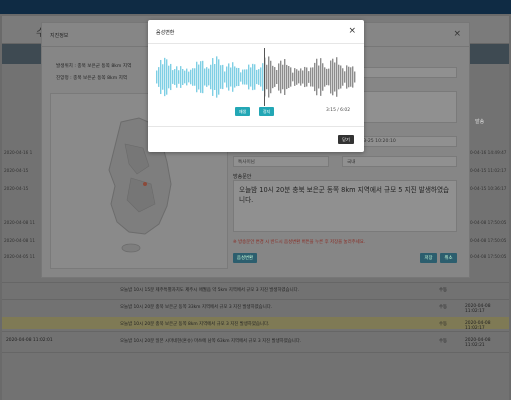 The height and width of the screenshot is (400, 511). I want to click on modal-title: 지진정보, so click(59, 36).